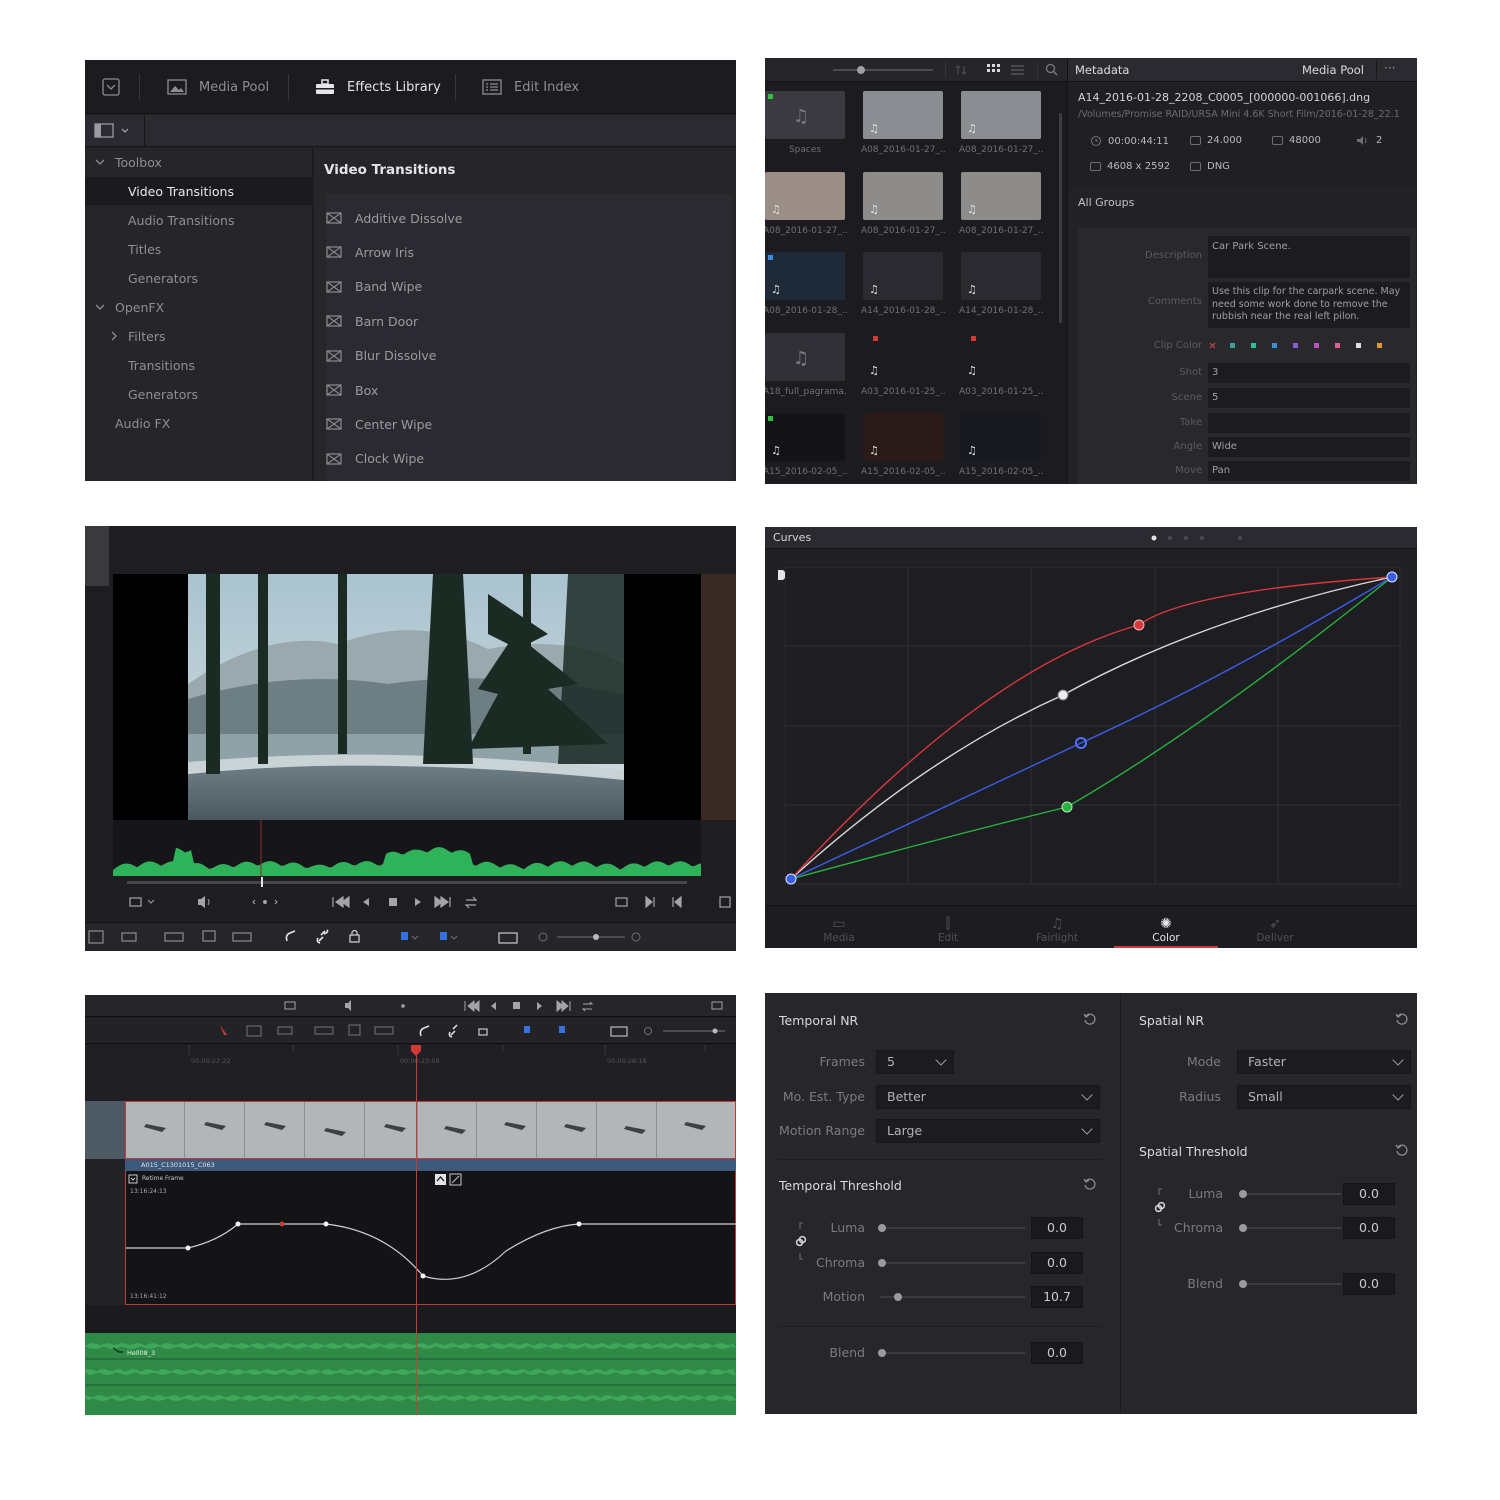 The width and height of the screenshot is (1500, 1500). Describe the element at coordinates (378, 87) in the screenshot. I see `tab-effects-library: Effects Library` at that location.